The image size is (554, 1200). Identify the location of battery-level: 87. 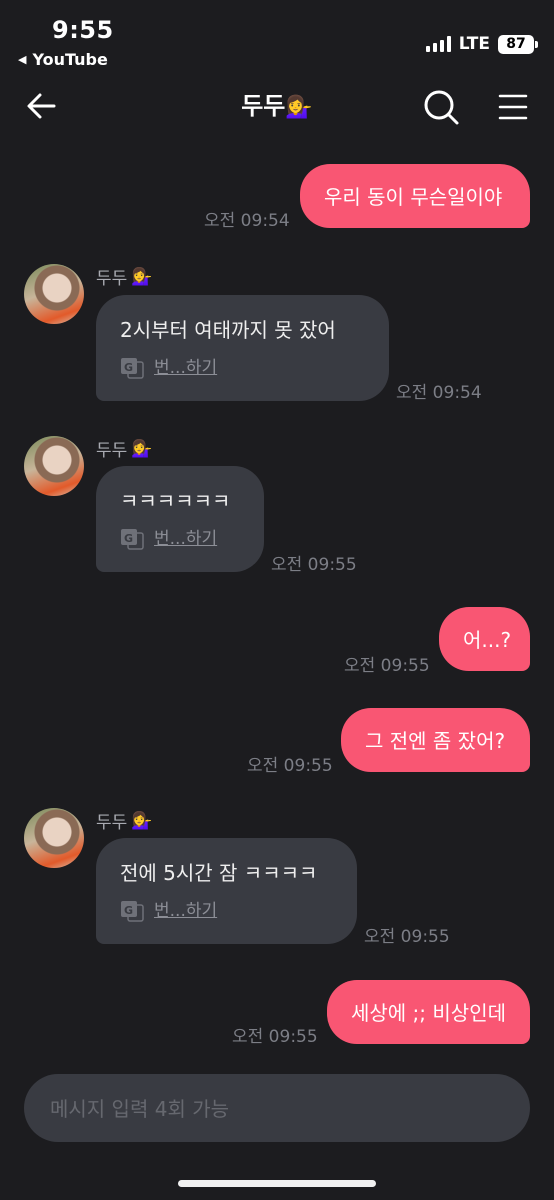
(516, 43).